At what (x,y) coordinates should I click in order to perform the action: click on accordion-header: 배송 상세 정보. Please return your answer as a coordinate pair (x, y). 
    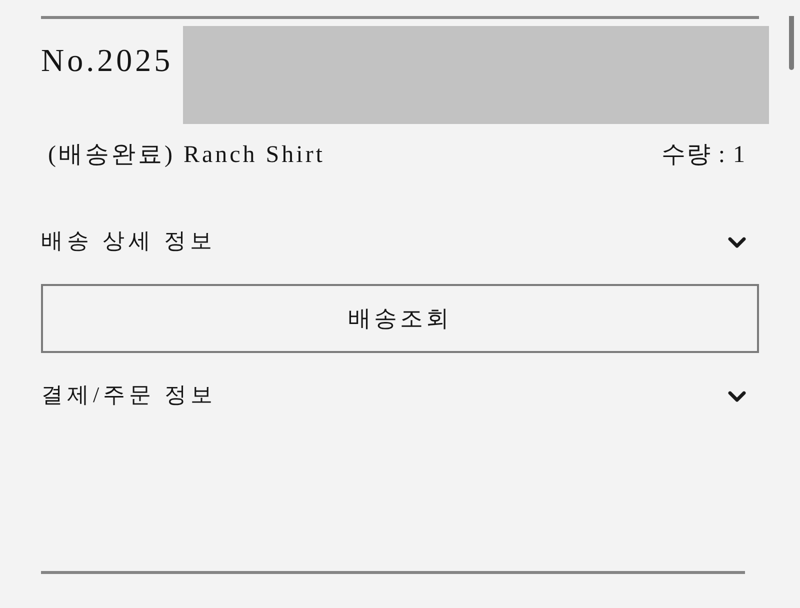
    Looking at the image, I should click on (400, 240).